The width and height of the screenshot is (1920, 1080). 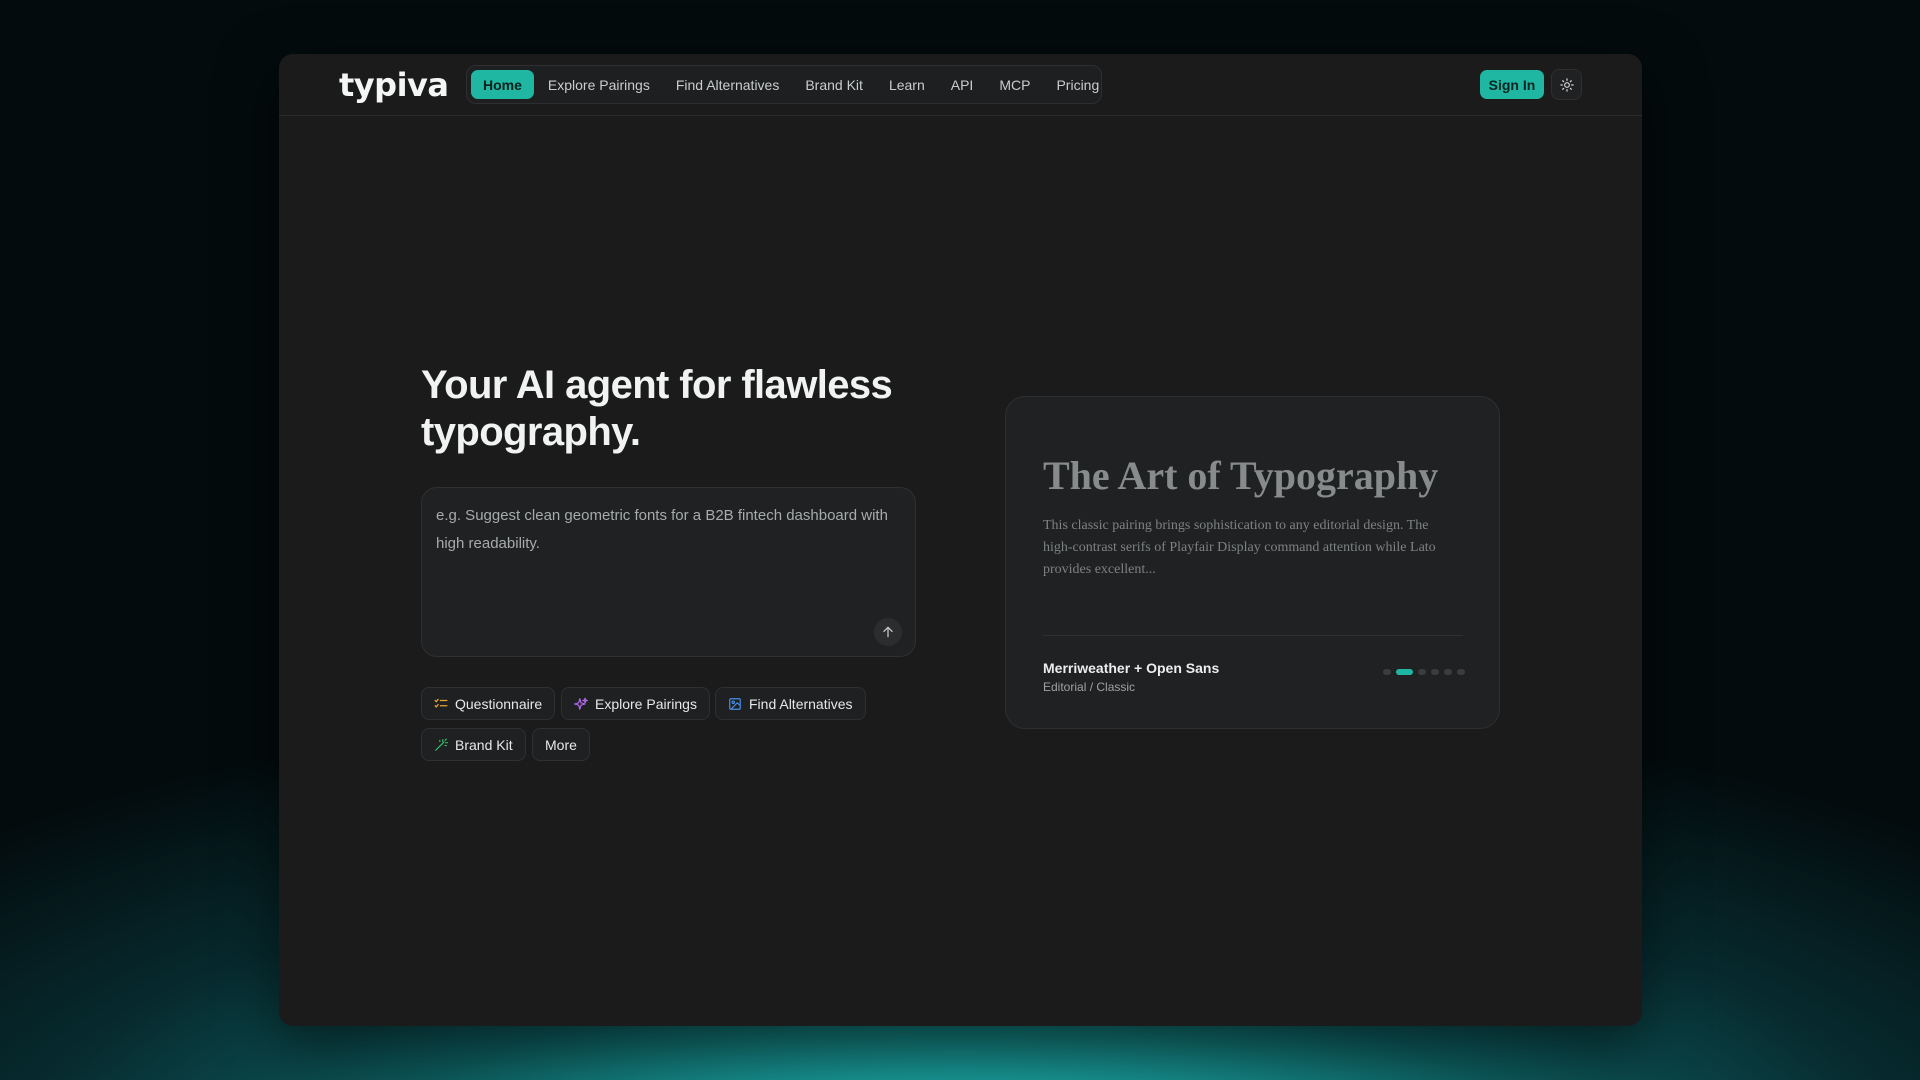 What do you see at coordinates (484, 744) in the screenshot?
I see `chip-label: Brand Kit` at bounding box center [484, 744].